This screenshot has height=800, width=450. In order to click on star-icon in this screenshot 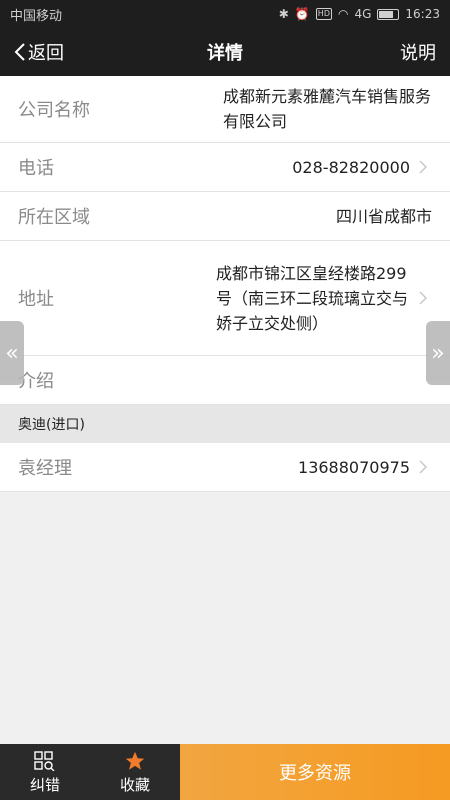, I will do `click(135, 761)`.